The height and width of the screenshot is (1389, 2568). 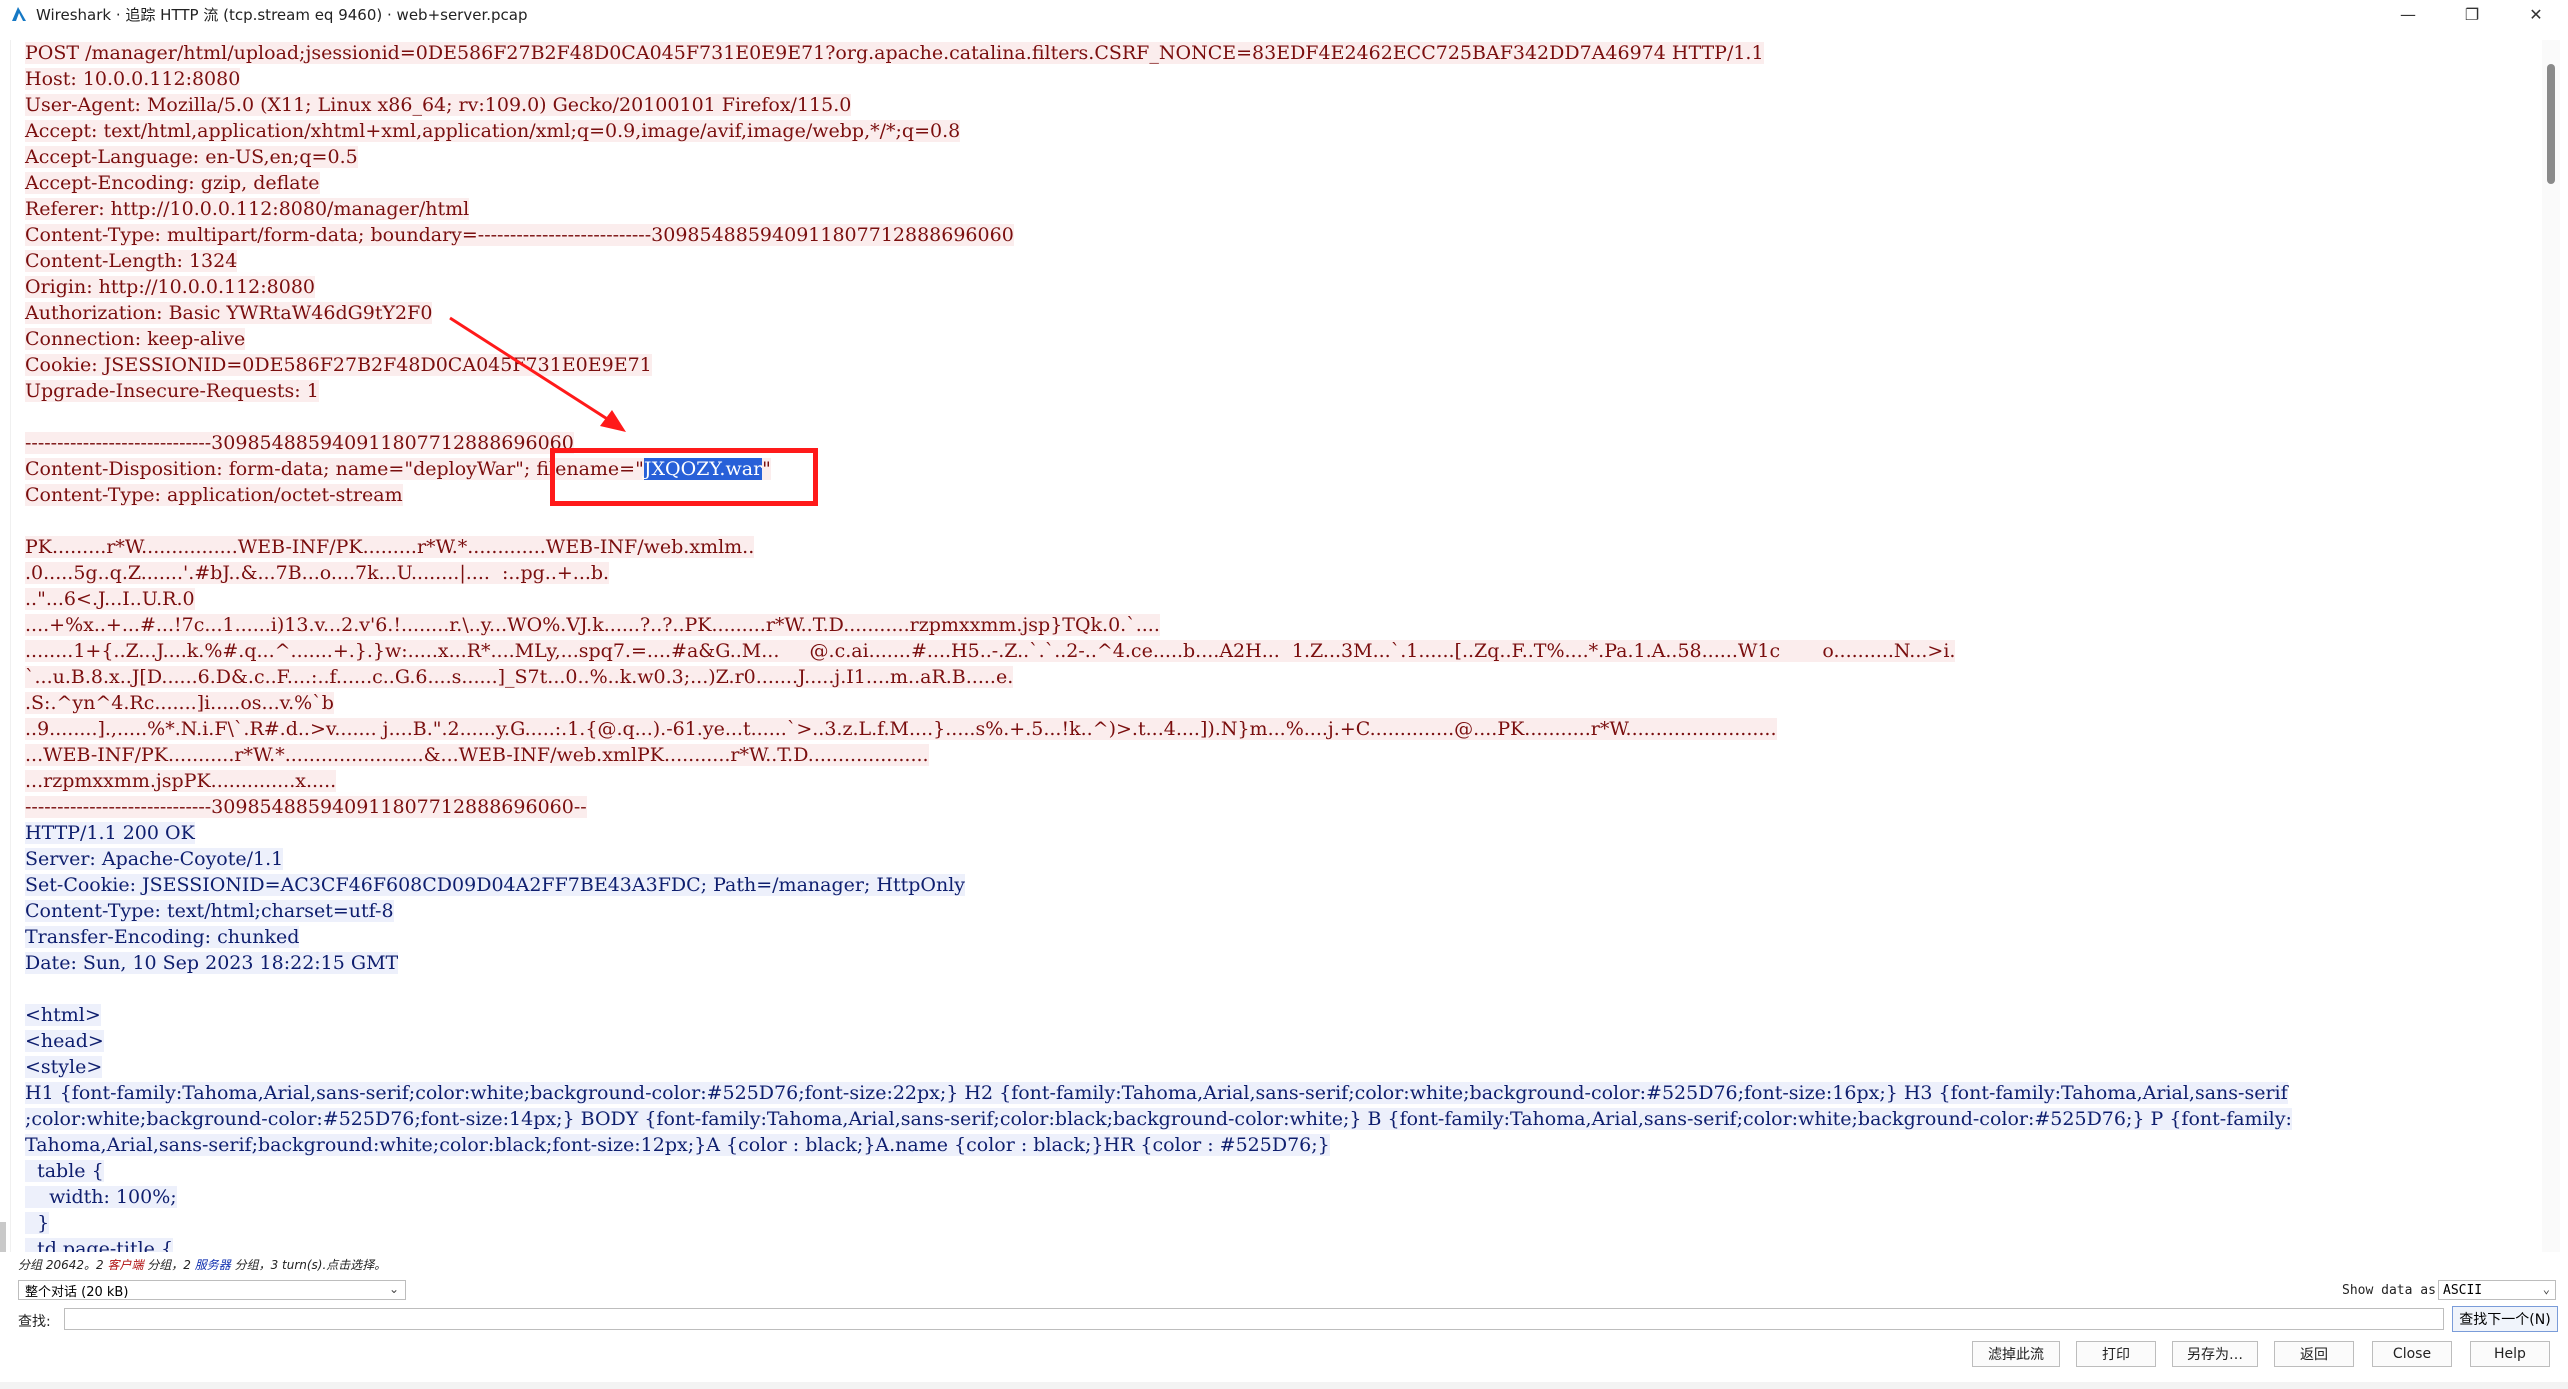 What do you see at coordinates (135, 339) in the screenshot?
I see `stream-line-text: Connection: keep-alive` at bounding box center [135, 339].